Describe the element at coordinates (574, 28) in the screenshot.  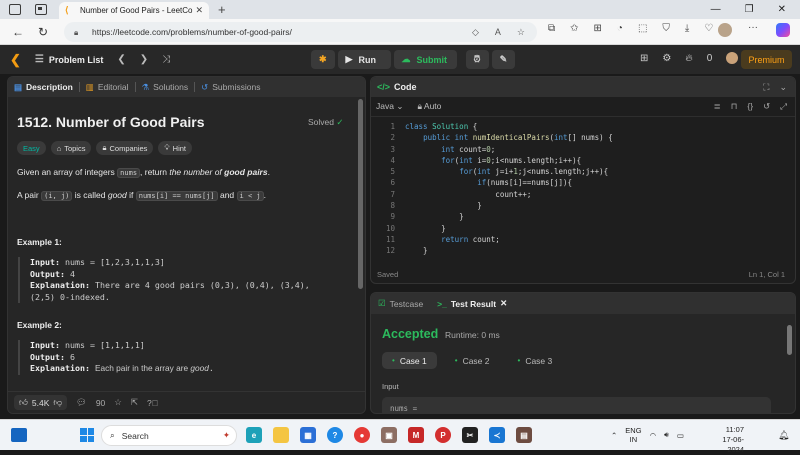
I see `favorites-icon: ✩` at that location.